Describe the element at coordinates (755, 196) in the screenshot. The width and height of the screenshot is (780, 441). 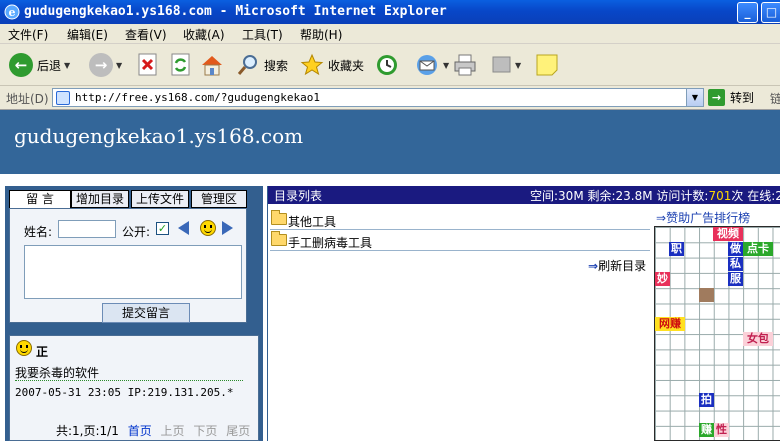
I see `stats-suffix: 次 在线:2/` at that location.